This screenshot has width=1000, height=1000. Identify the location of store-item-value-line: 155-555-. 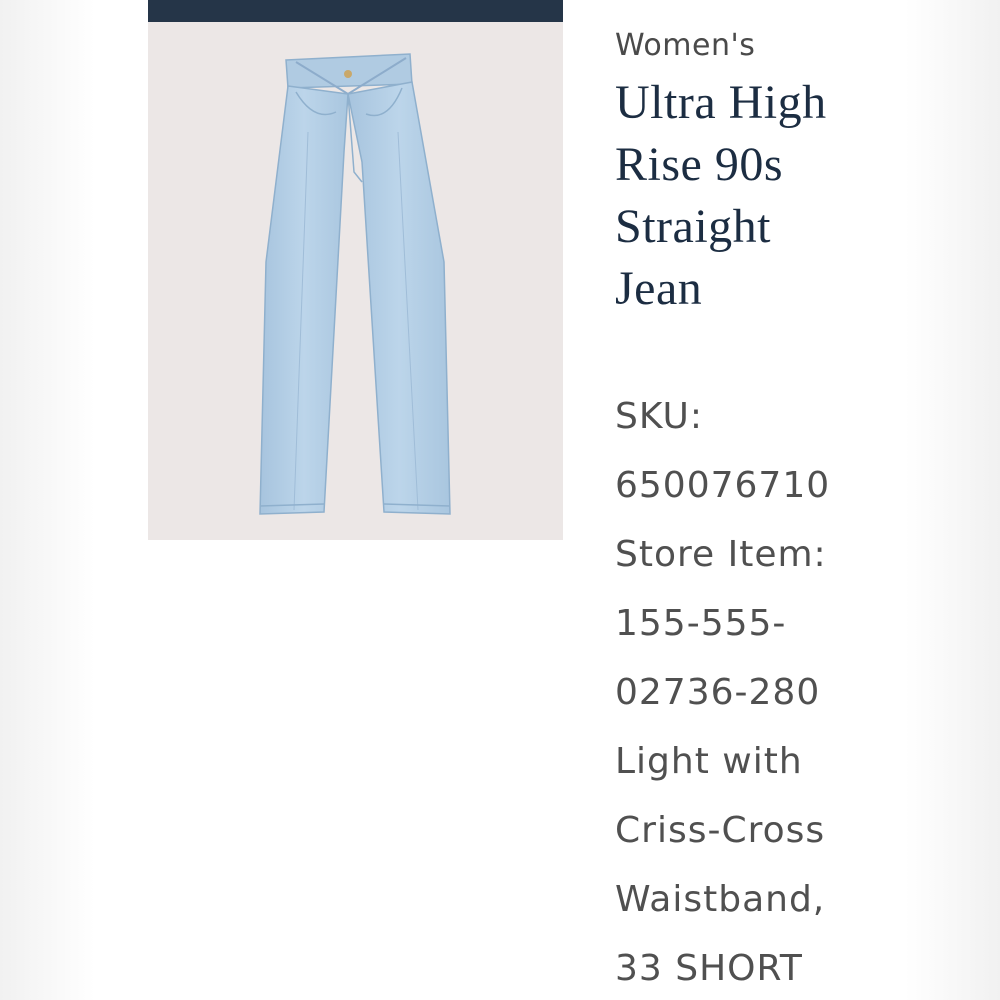
(701, 623).